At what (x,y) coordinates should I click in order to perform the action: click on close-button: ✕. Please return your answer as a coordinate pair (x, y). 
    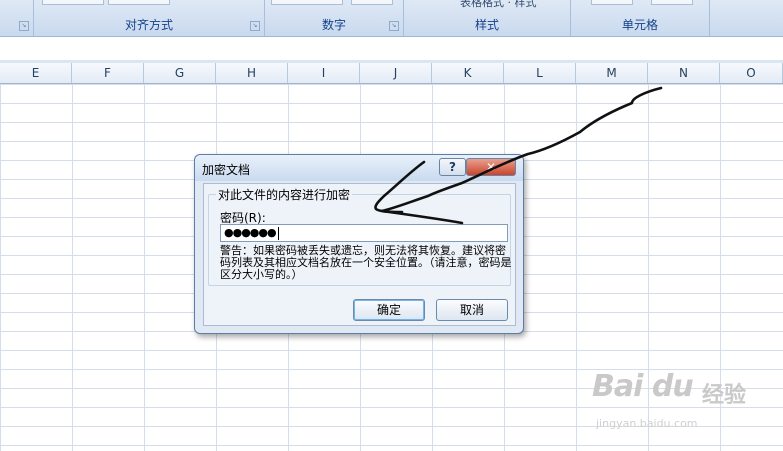
    Looking at the image, I should click on (491, 167).